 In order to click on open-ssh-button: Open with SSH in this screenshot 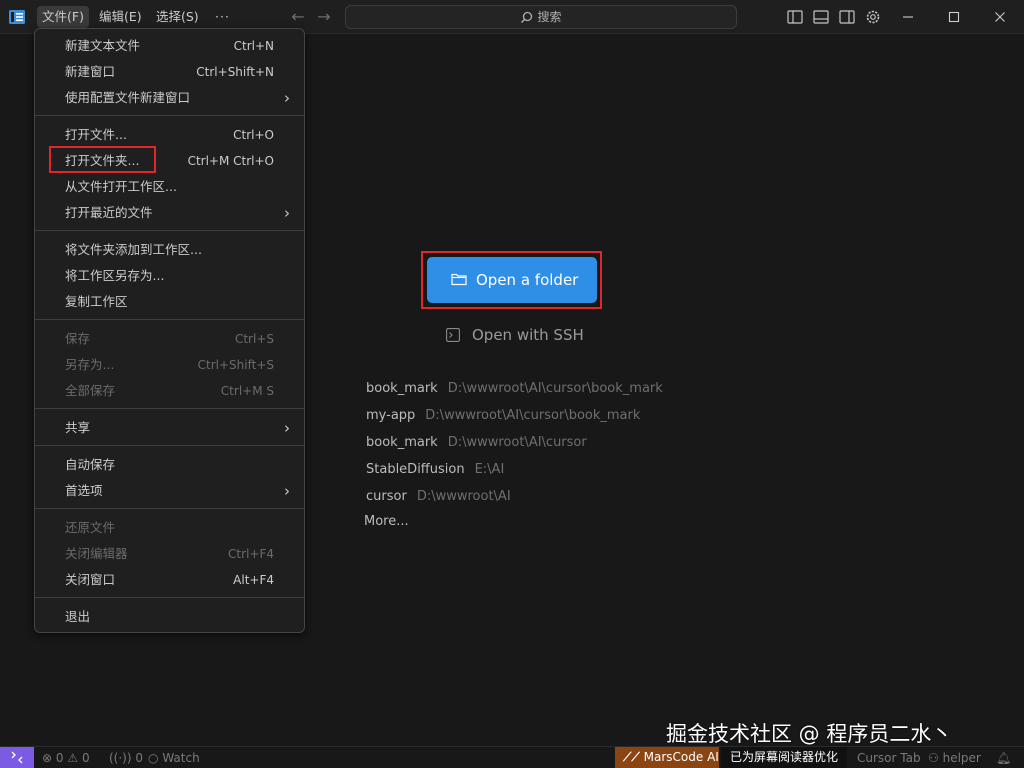, I will do `click(521, 335)`.